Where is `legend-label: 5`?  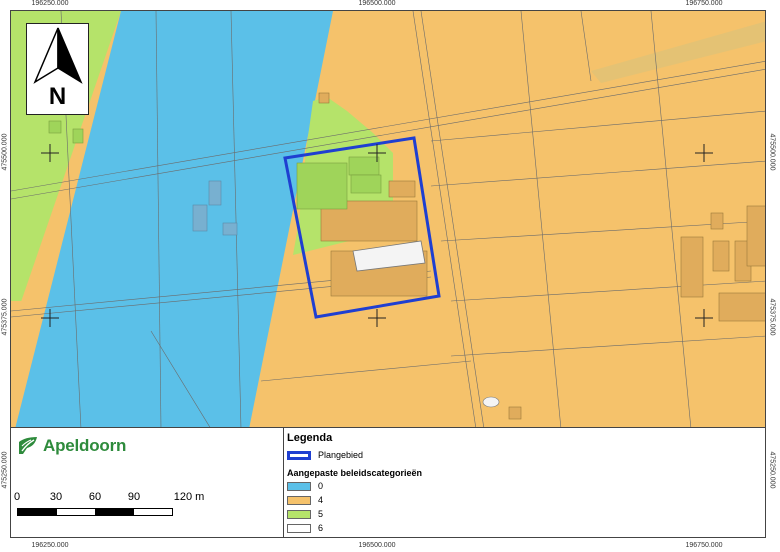
legend-label: 5 is located at coordinates (321, 514).